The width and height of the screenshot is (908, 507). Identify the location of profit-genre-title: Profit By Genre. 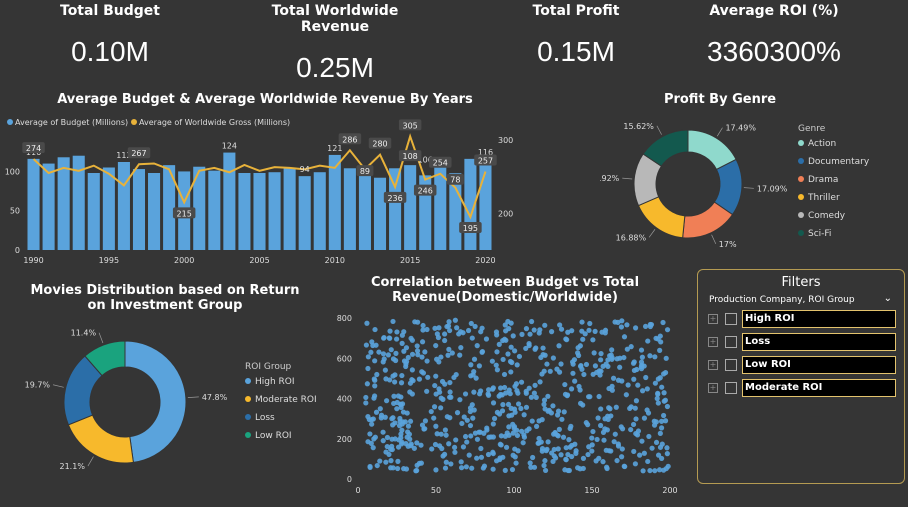
(720, 99).